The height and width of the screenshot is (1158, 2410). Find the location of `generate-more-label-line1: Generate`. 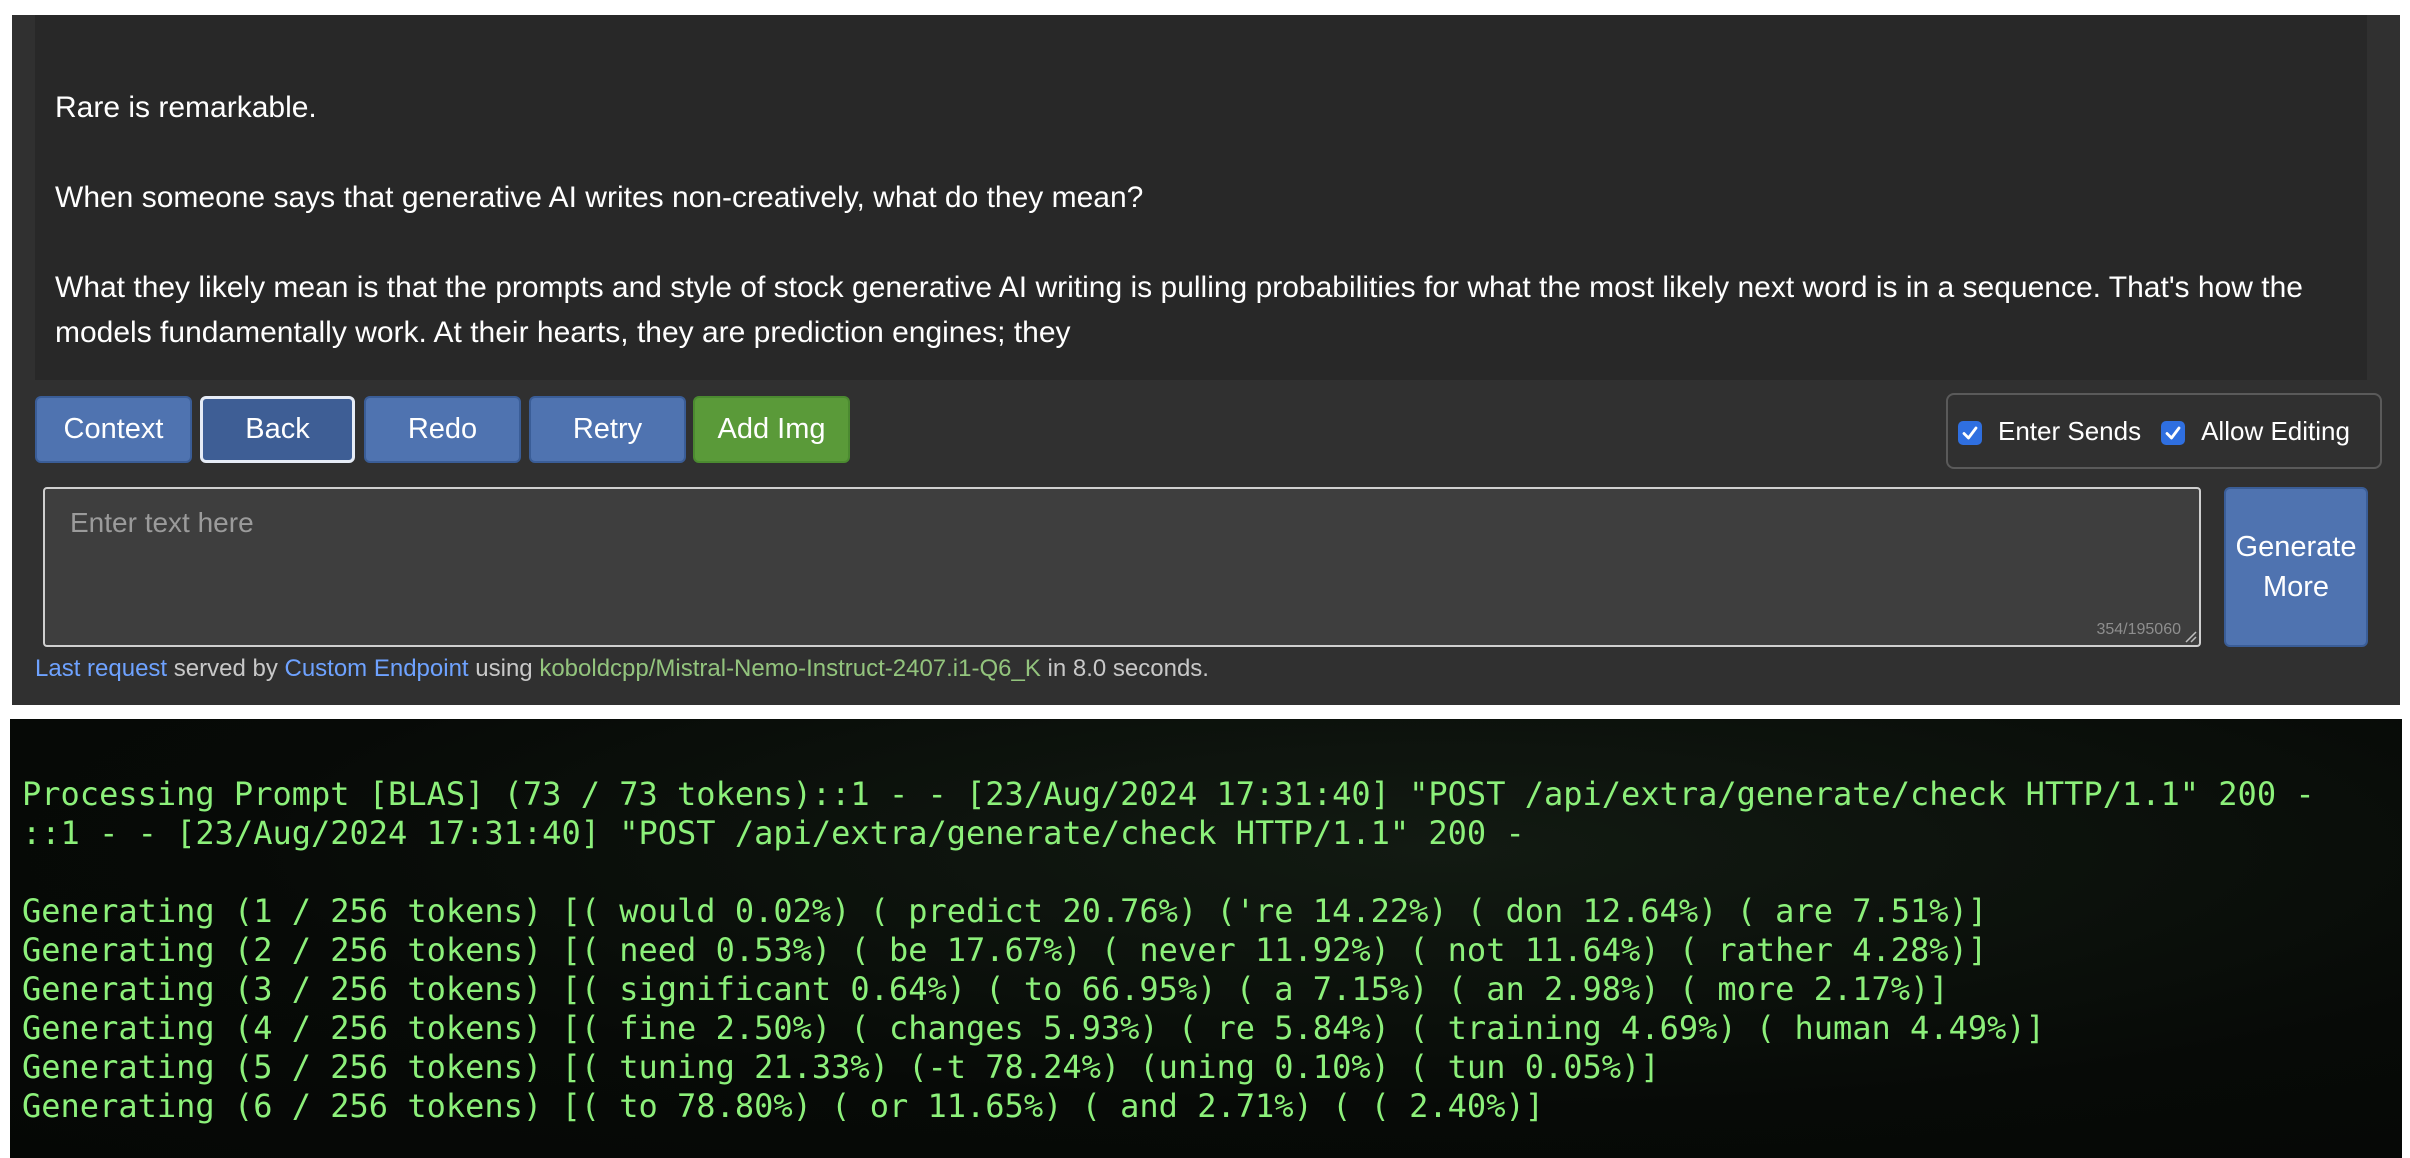

generate-more-label-line1: Generate is located at coordinates (2296, 547).